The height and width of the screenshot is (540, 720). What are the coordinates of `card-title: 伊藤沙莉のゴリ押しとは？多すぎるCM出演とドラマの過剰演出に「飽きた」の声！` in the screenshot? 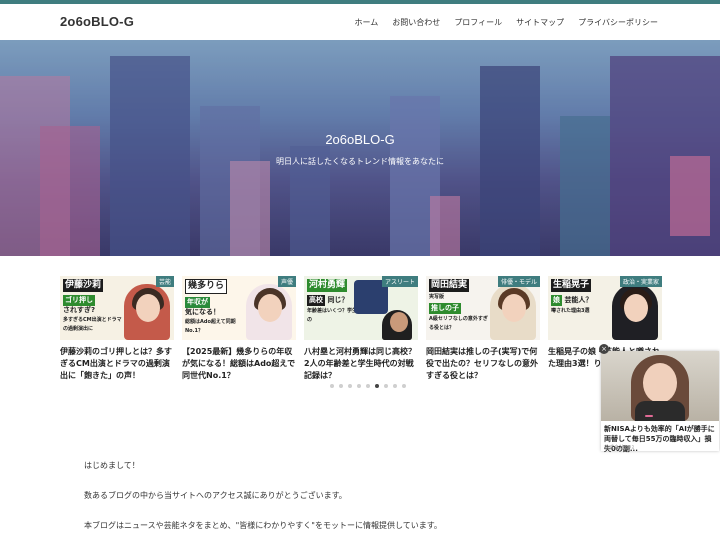 It's located at (117, 364).